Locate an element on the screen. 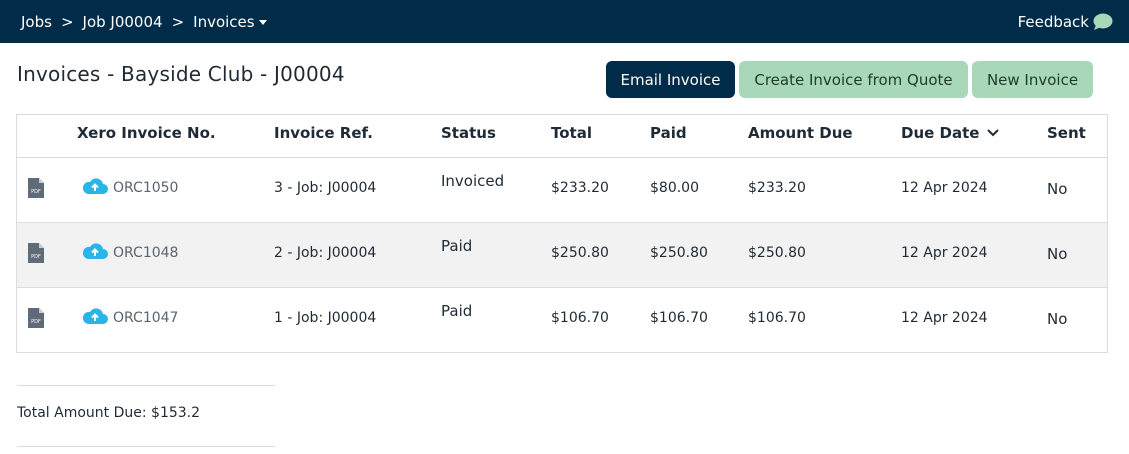 This screenshot has width=1129, height=454. speech-bubble-icon is located at coordinates (1103, 21).